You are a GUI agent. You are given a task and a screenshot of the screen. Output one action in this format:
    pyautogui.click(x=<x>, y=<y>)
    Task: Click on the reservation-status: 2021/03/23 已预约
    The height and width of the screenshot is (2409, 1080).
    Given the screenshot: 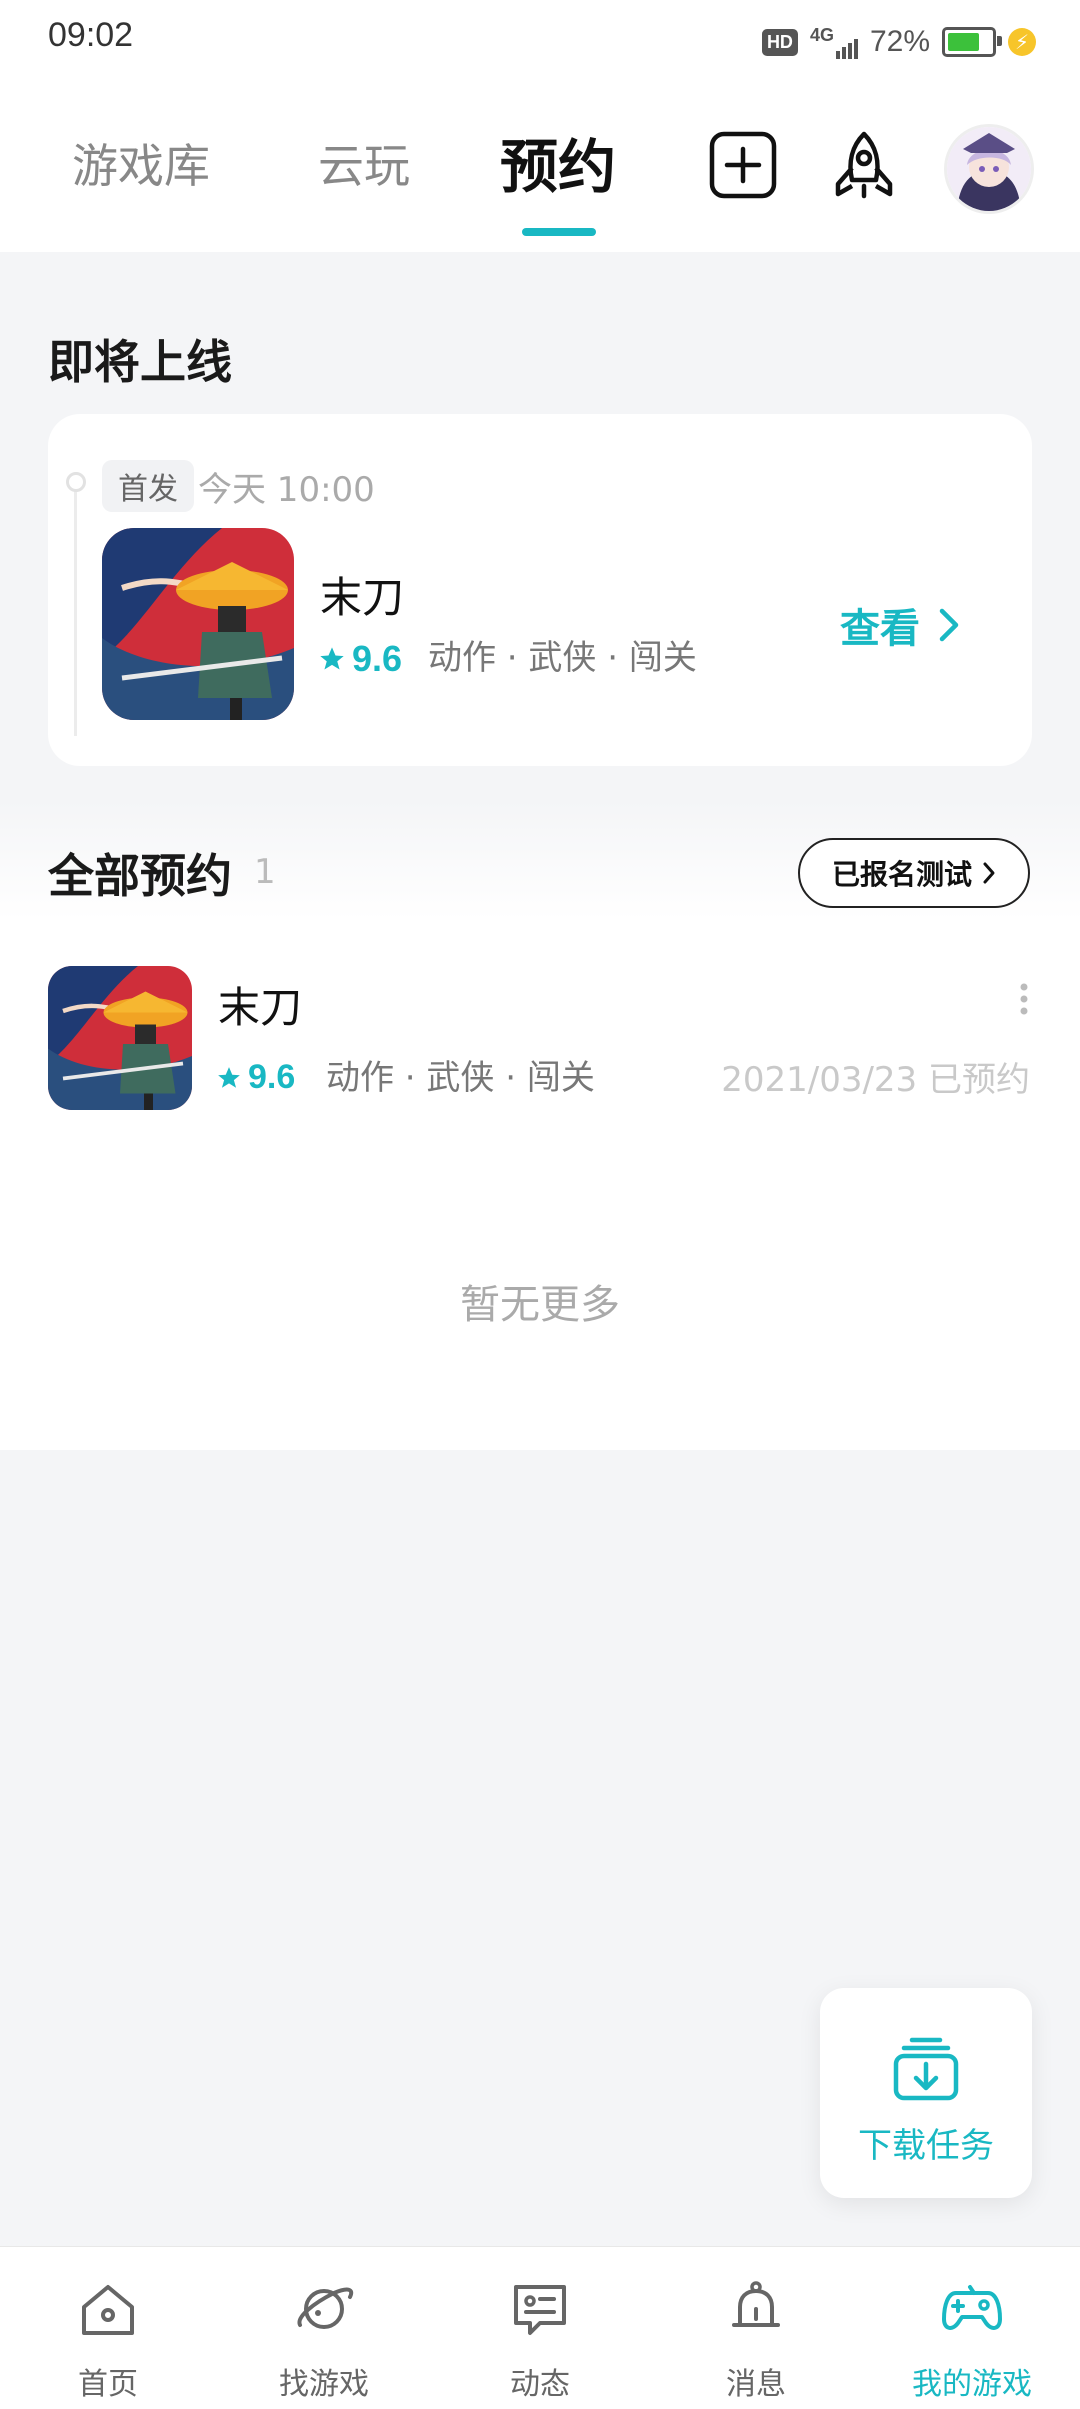 What is the action you would take?
    pyautogui.click(x=875, y=1080)
    